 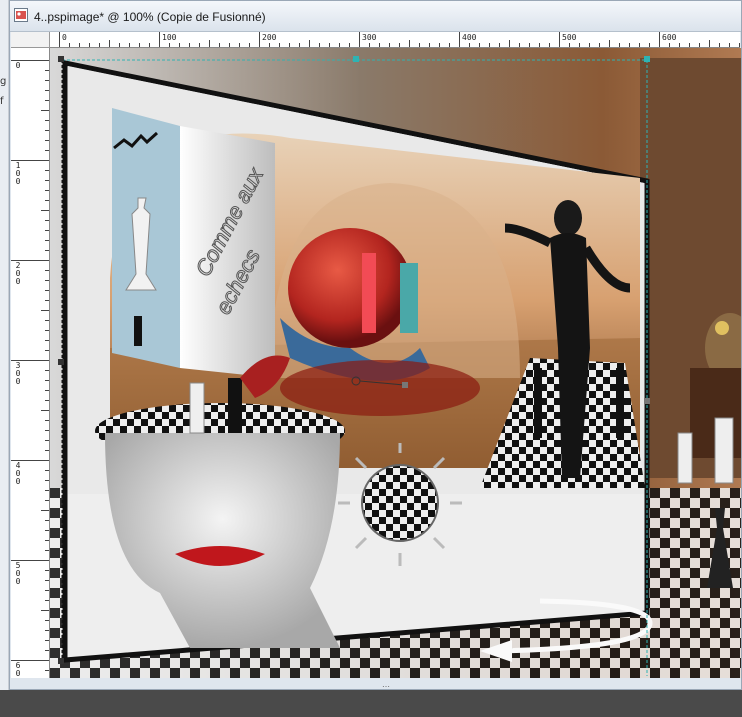 I want to click on panel-letter: g, so click(x=3, y=81).